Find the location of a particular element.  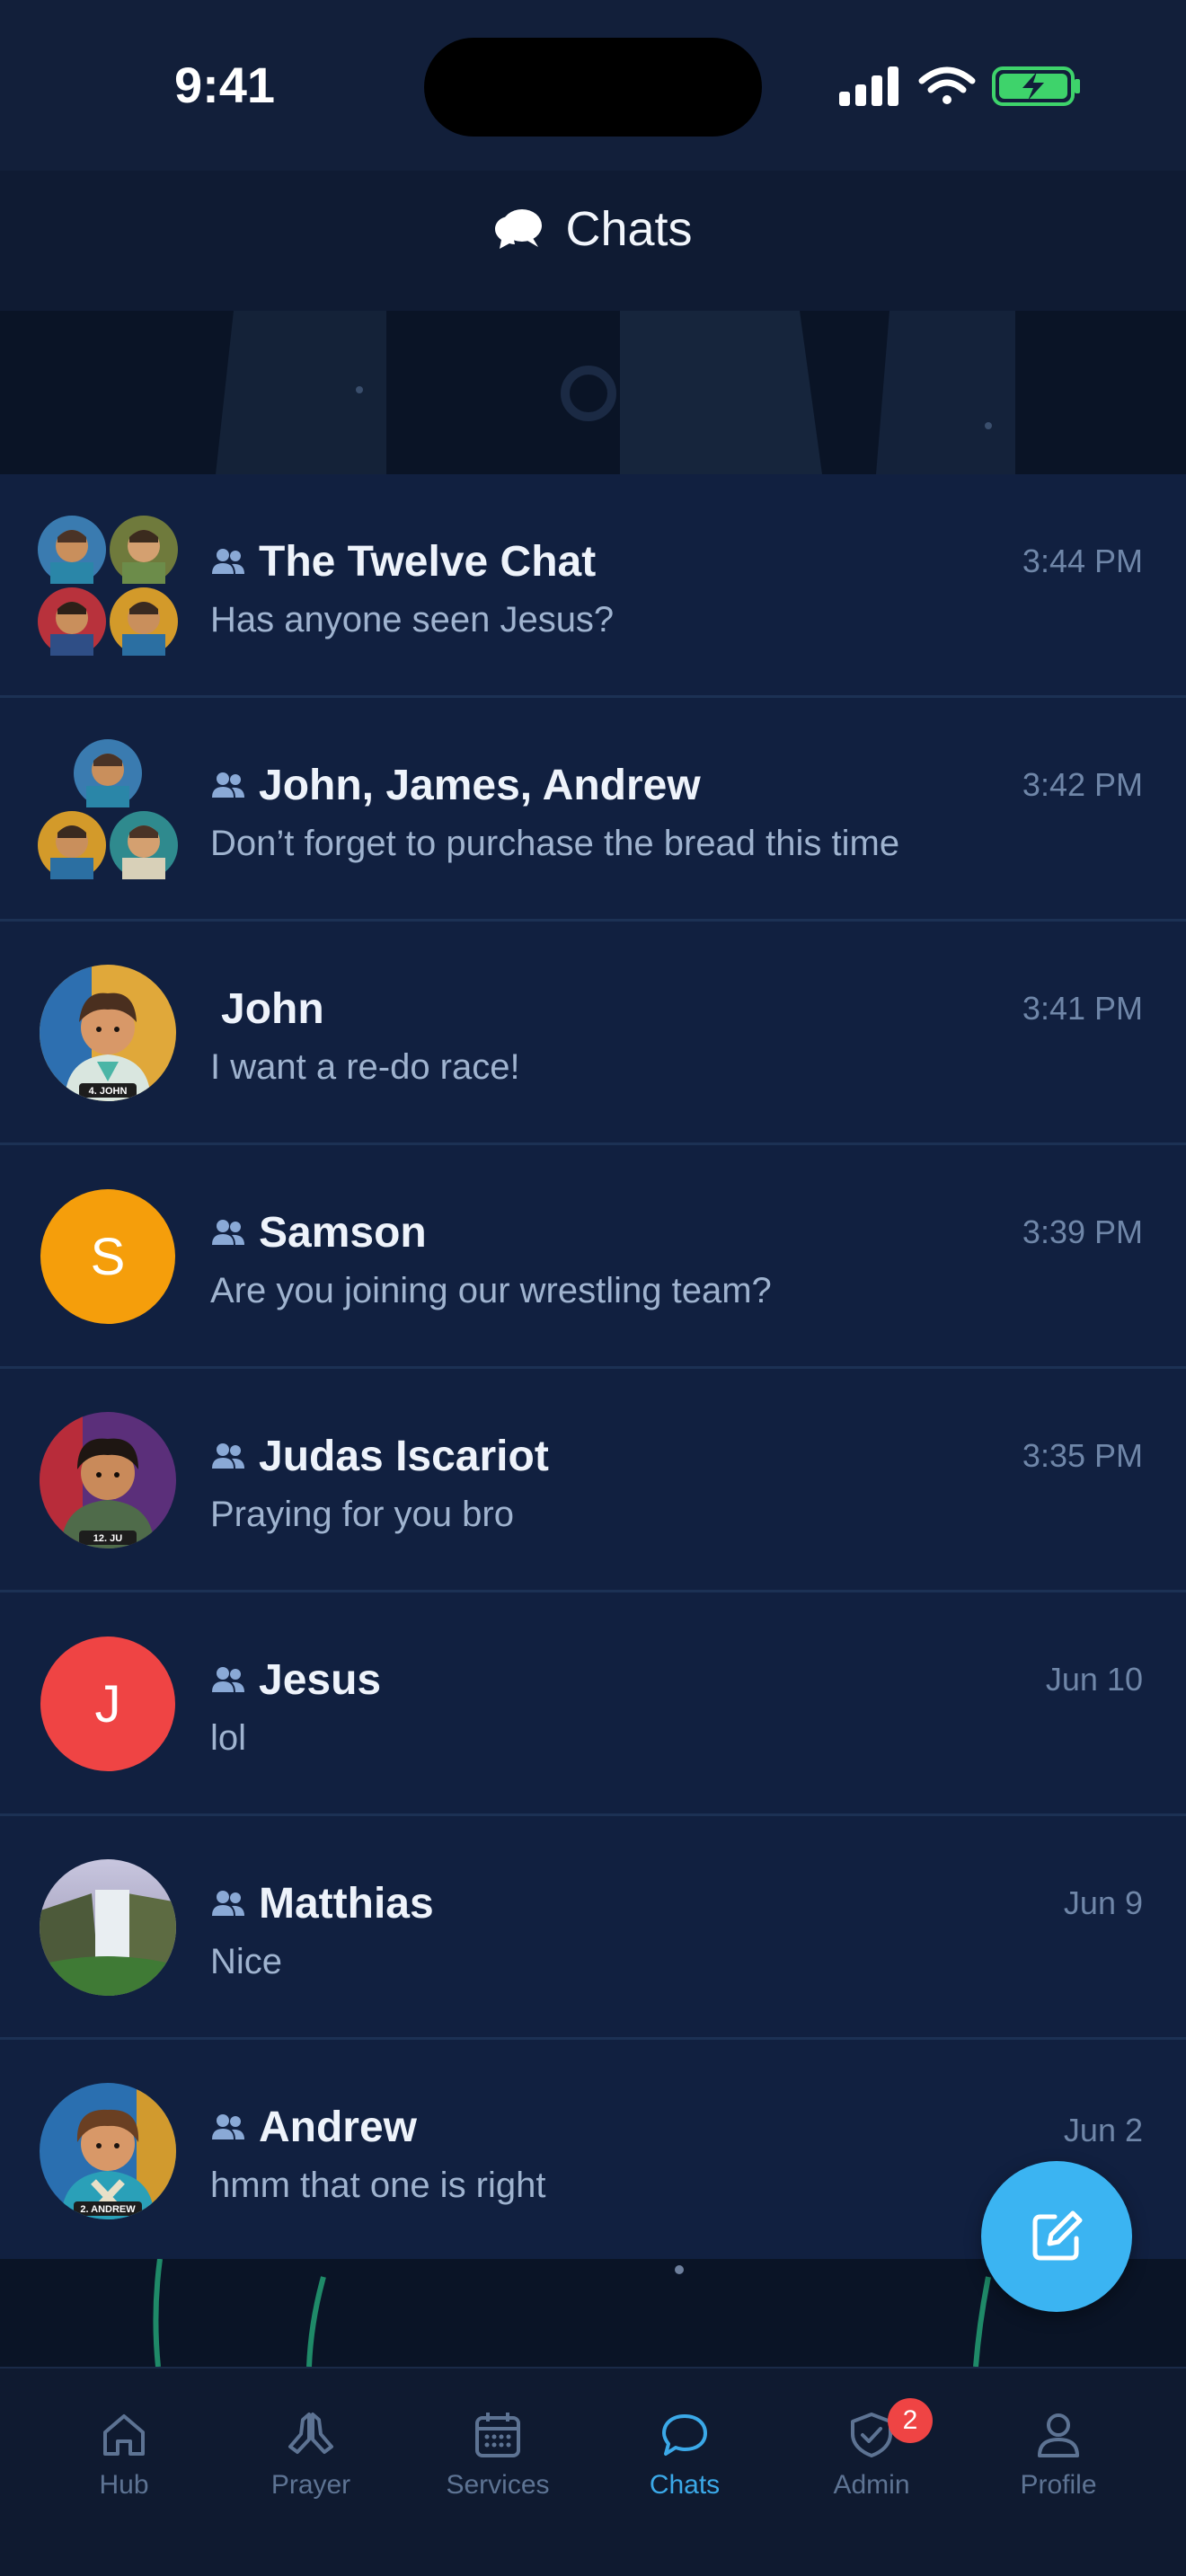

tab-chats: Chats is located at coordinates (684, 2463).